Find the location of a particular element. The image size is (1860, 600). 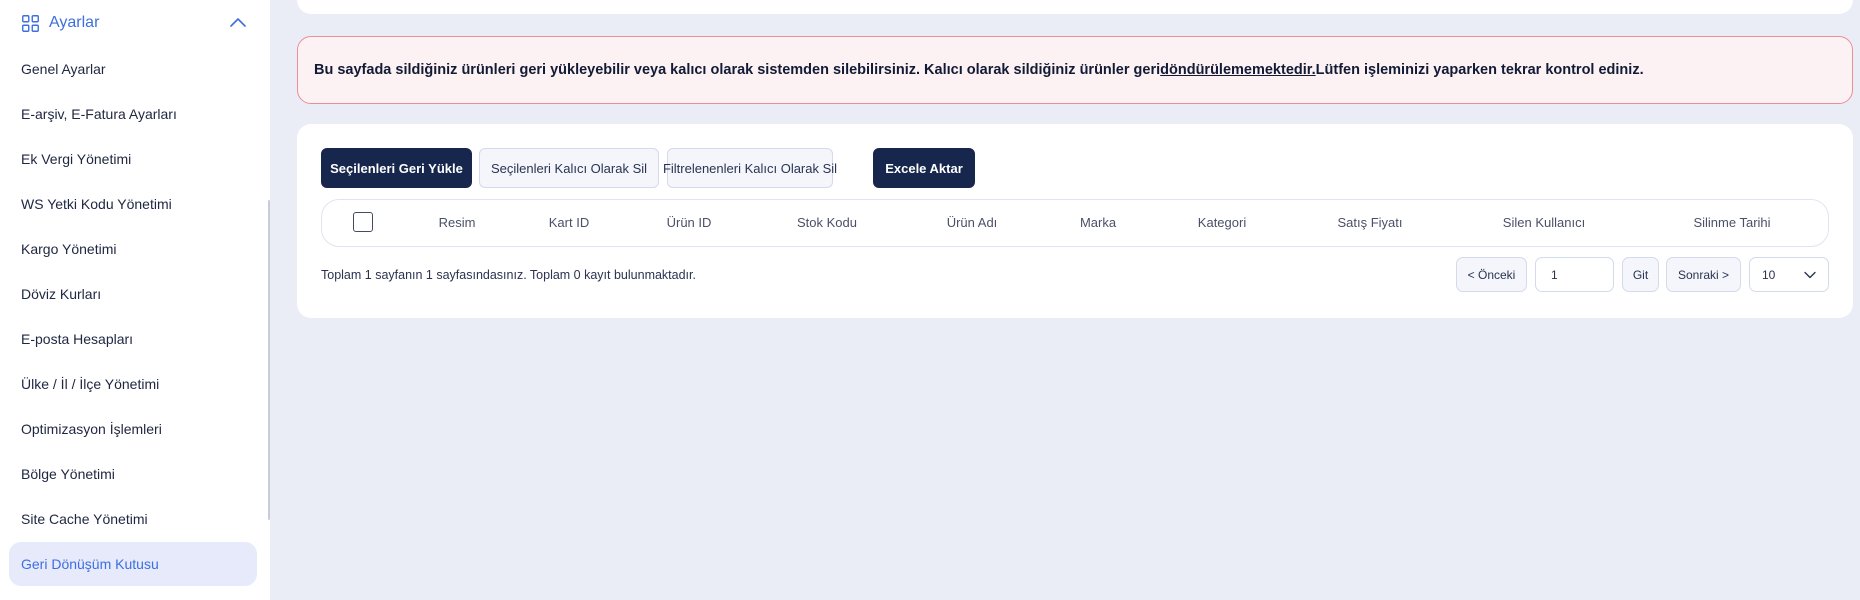

column-header: Ürün Adı is located at coordinates (972, 222).